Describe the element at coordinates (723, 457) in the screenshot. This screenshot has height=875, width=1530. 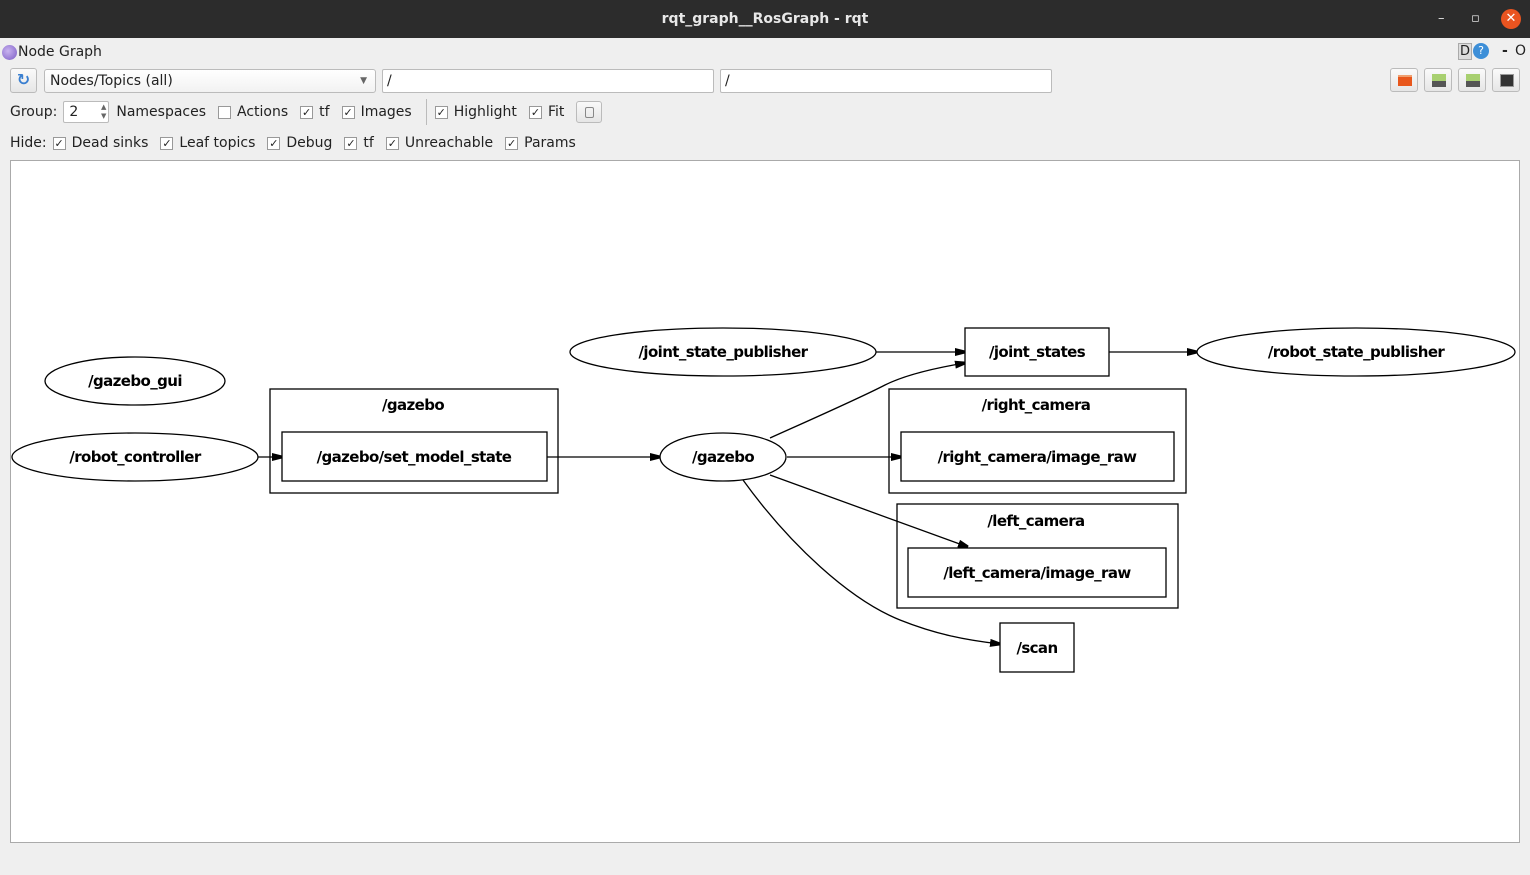
I see `node-label: /gazebo` at that location.